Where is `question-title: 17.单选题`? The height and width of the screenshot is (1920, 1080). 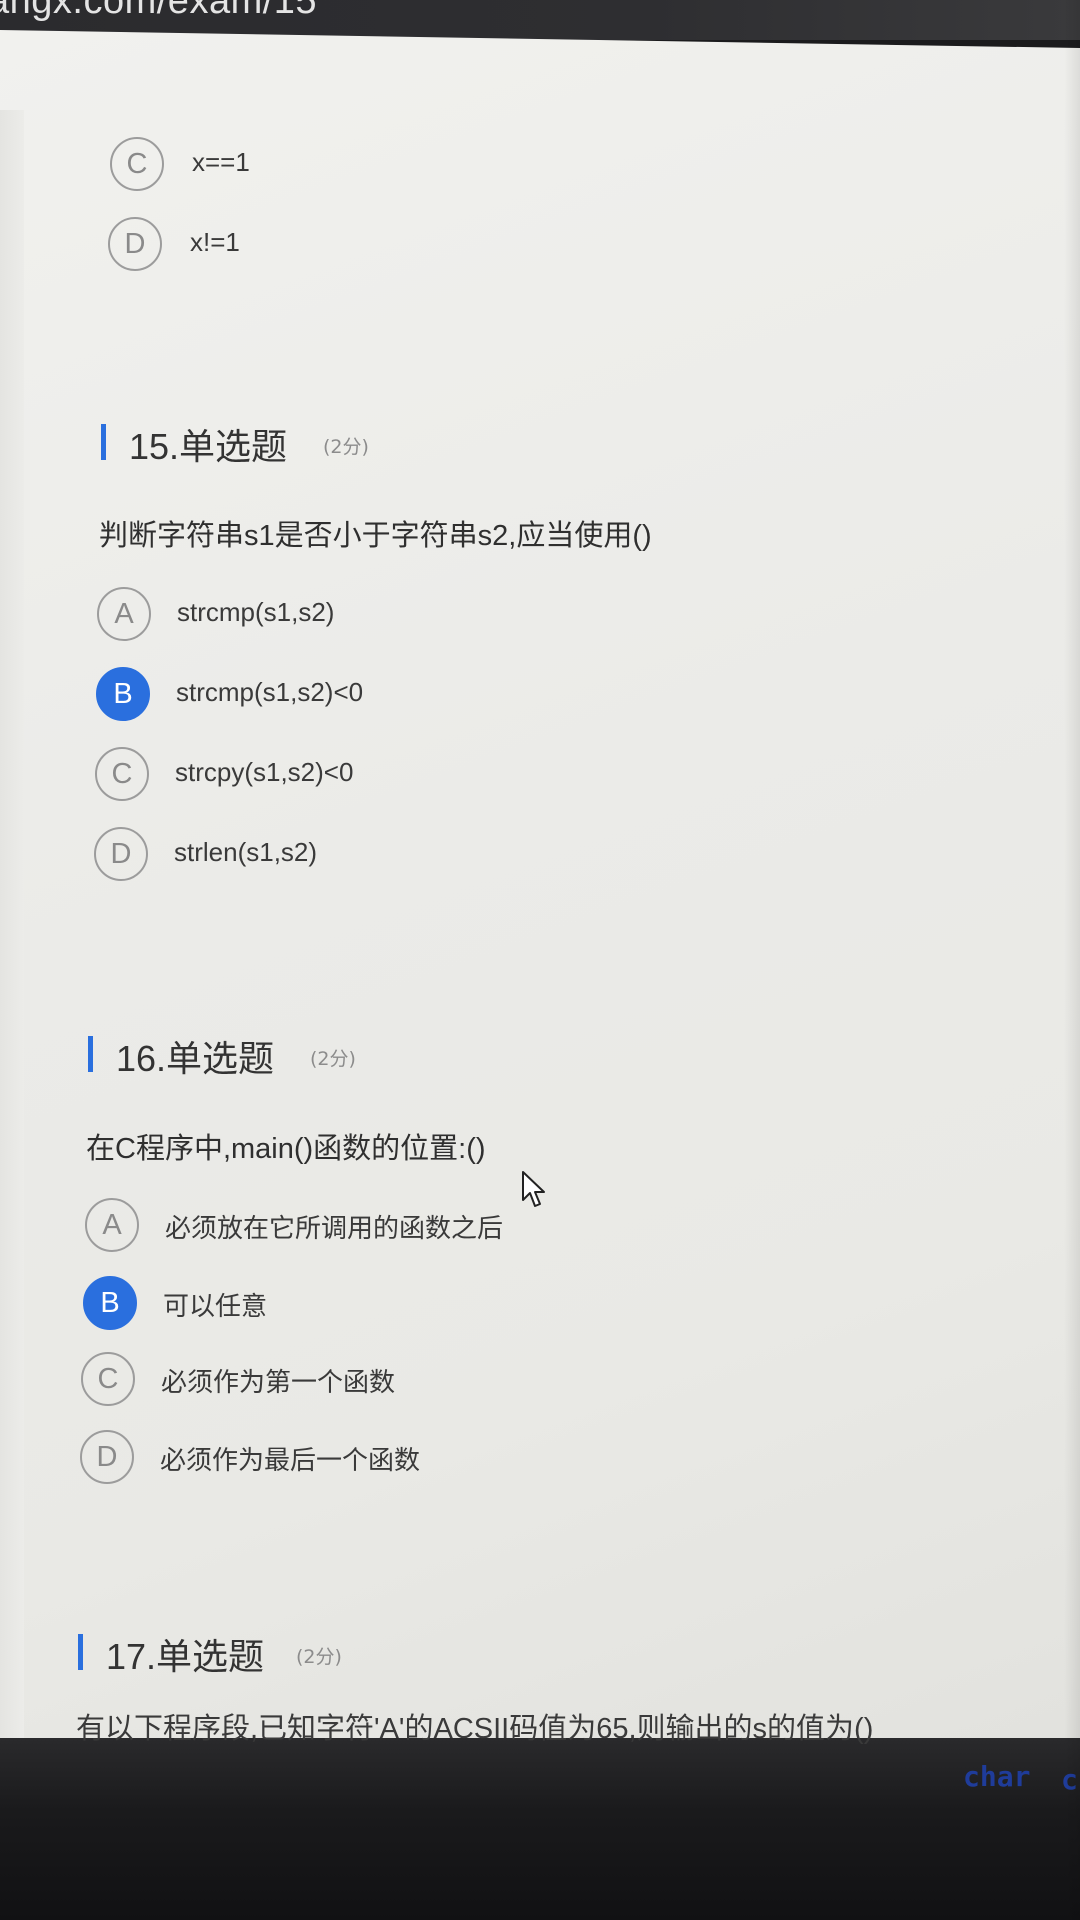 question-title: 17.单选题 is located at coordinates (185, 1656).